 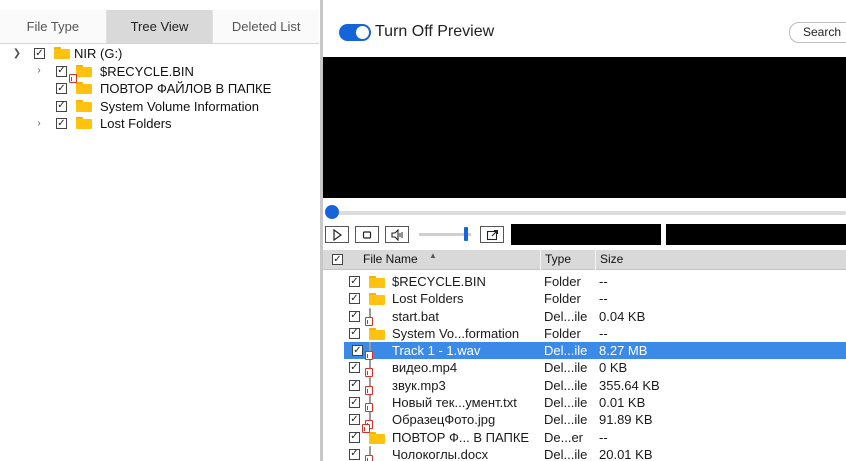 What do you see at coordinates (584, 260) in the screenshot?
I see `file-table-header: ✓ File Name ▲ Type Size` at bounding box center [584, 260].